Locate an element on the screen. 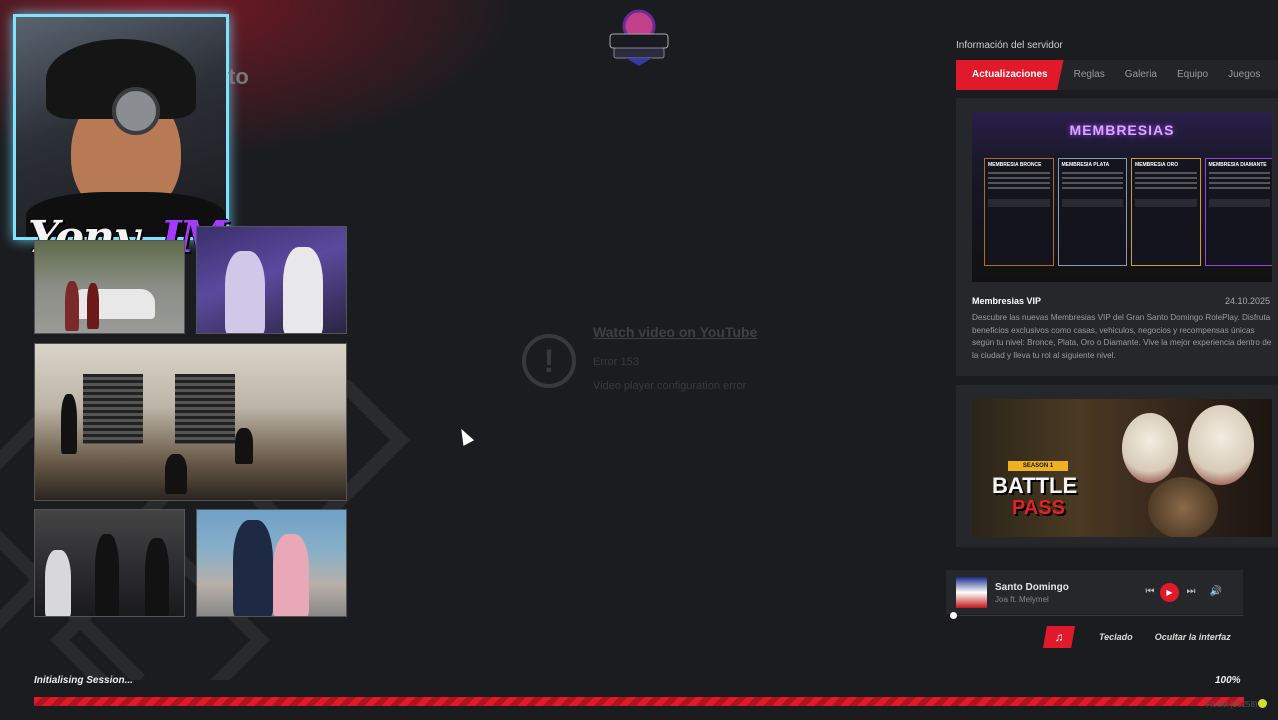  gallery-image-car is located at coordinates (109, 287).